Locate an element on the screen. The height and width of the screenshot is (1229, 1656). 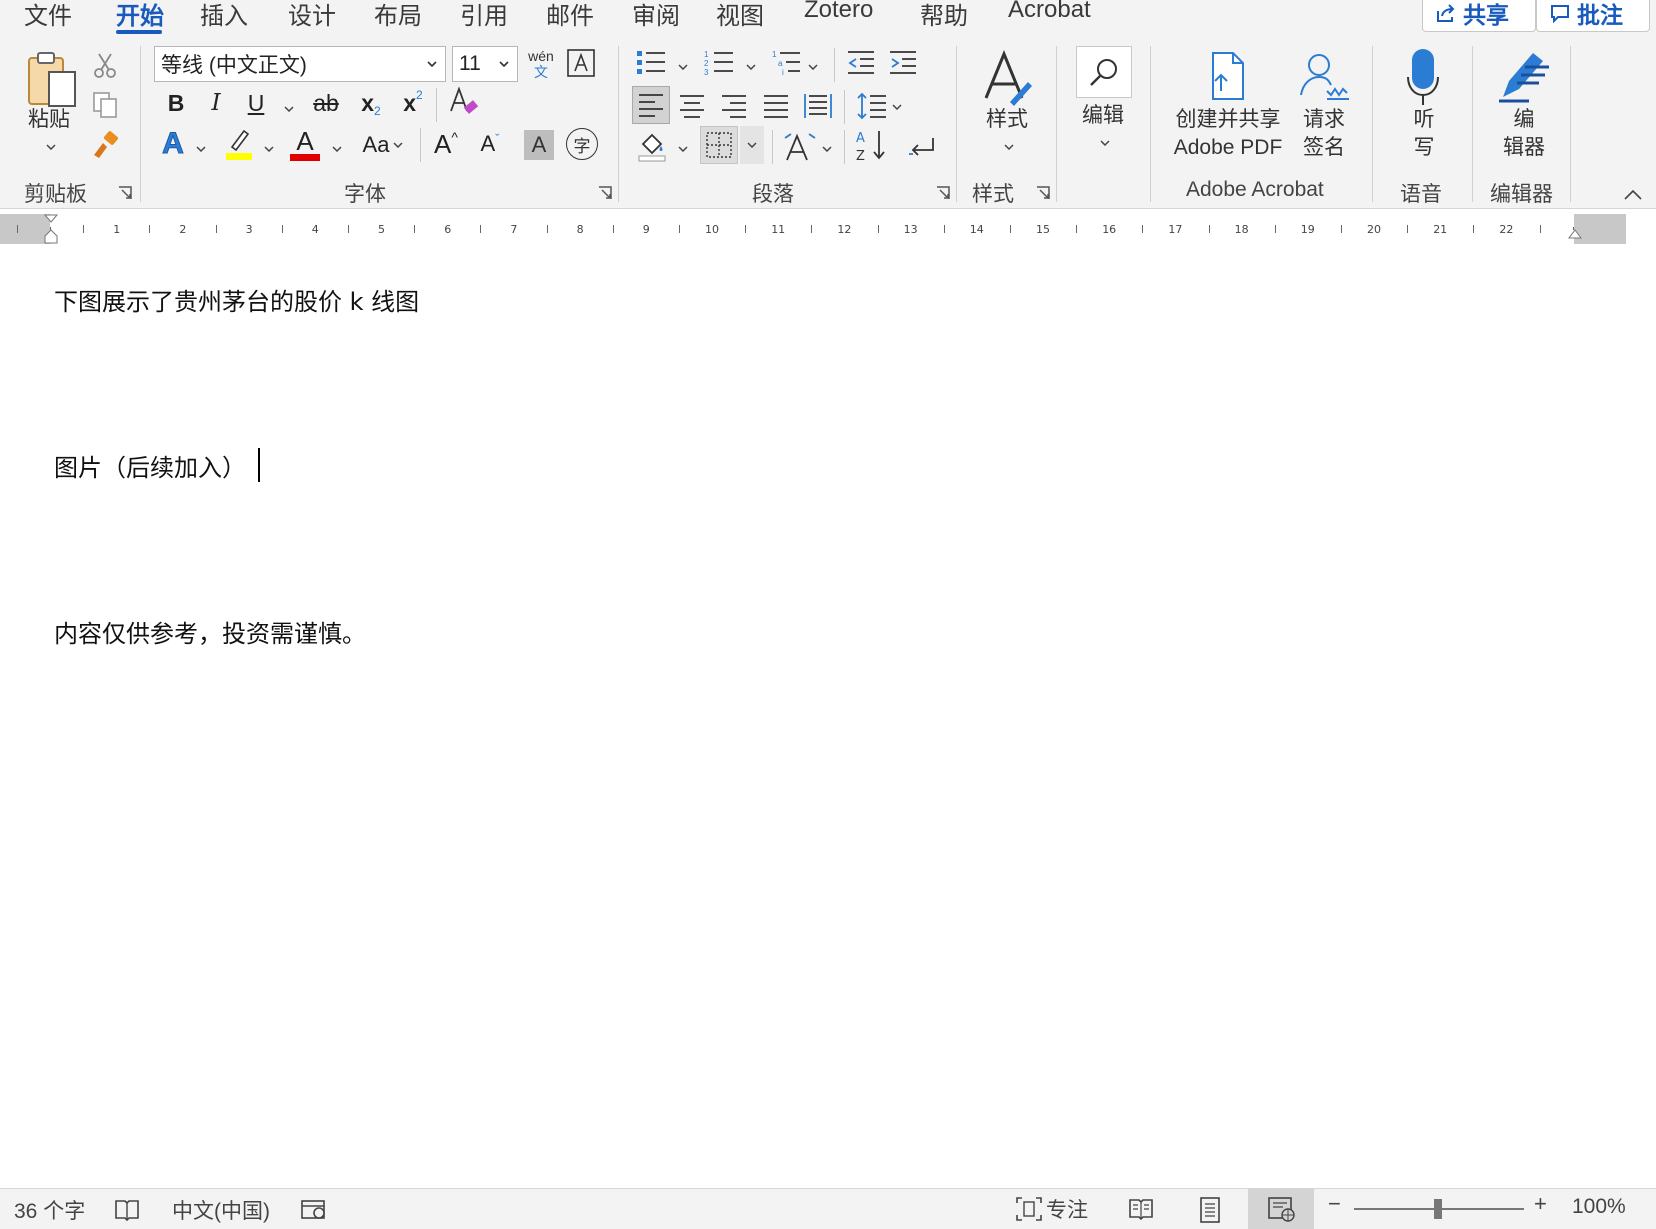
shading-chevron-icon is located at coordinates (683, 149).